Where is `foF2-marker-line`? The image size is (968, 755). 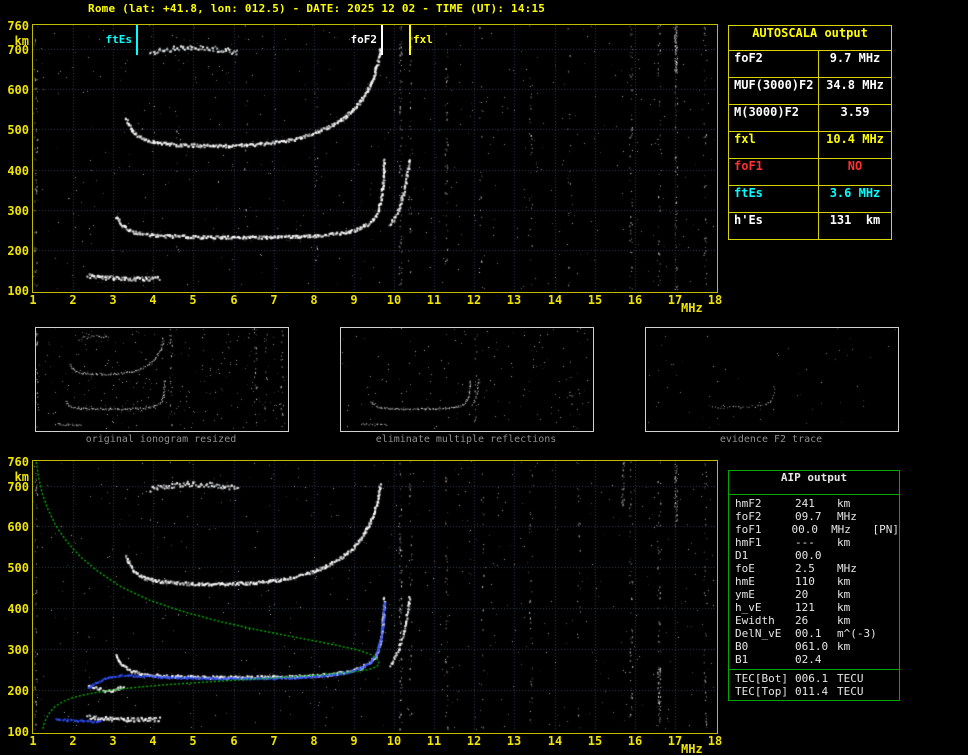
foF2-marker-line is located at coordinates (382, 40).